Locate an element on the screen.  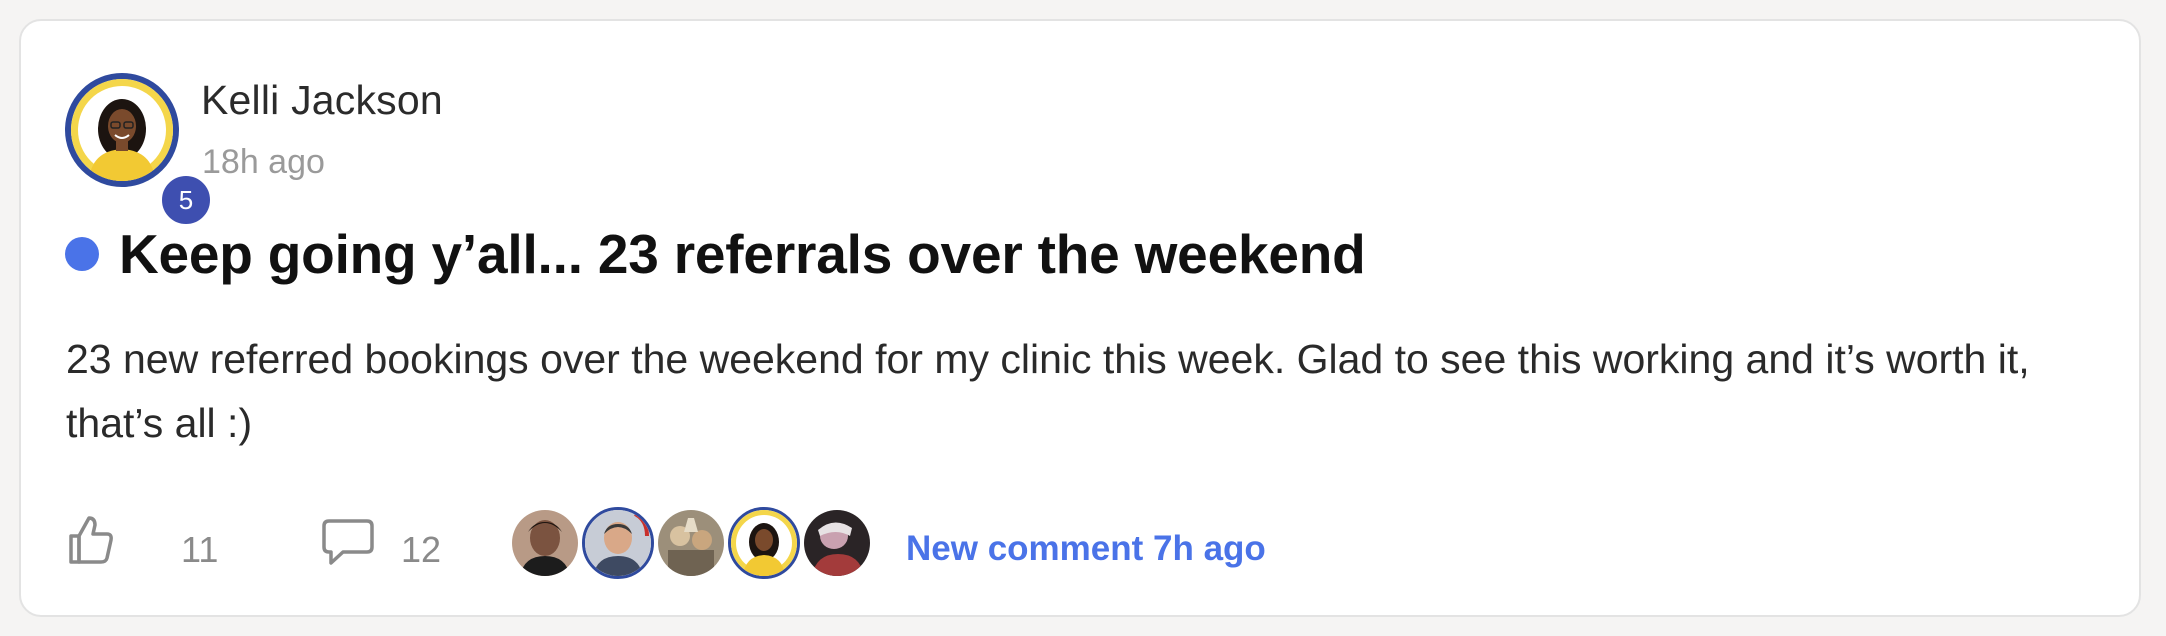
author-avatar is located at coordinates (122, 130).